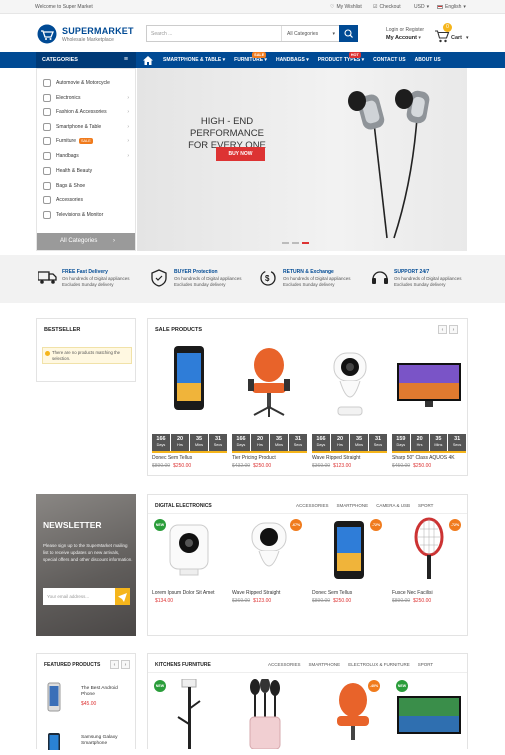 This screenshot has height=755, width=505. I want to click on sidebar-item-furniture: Furniture SALE ›, so click(86, 141).